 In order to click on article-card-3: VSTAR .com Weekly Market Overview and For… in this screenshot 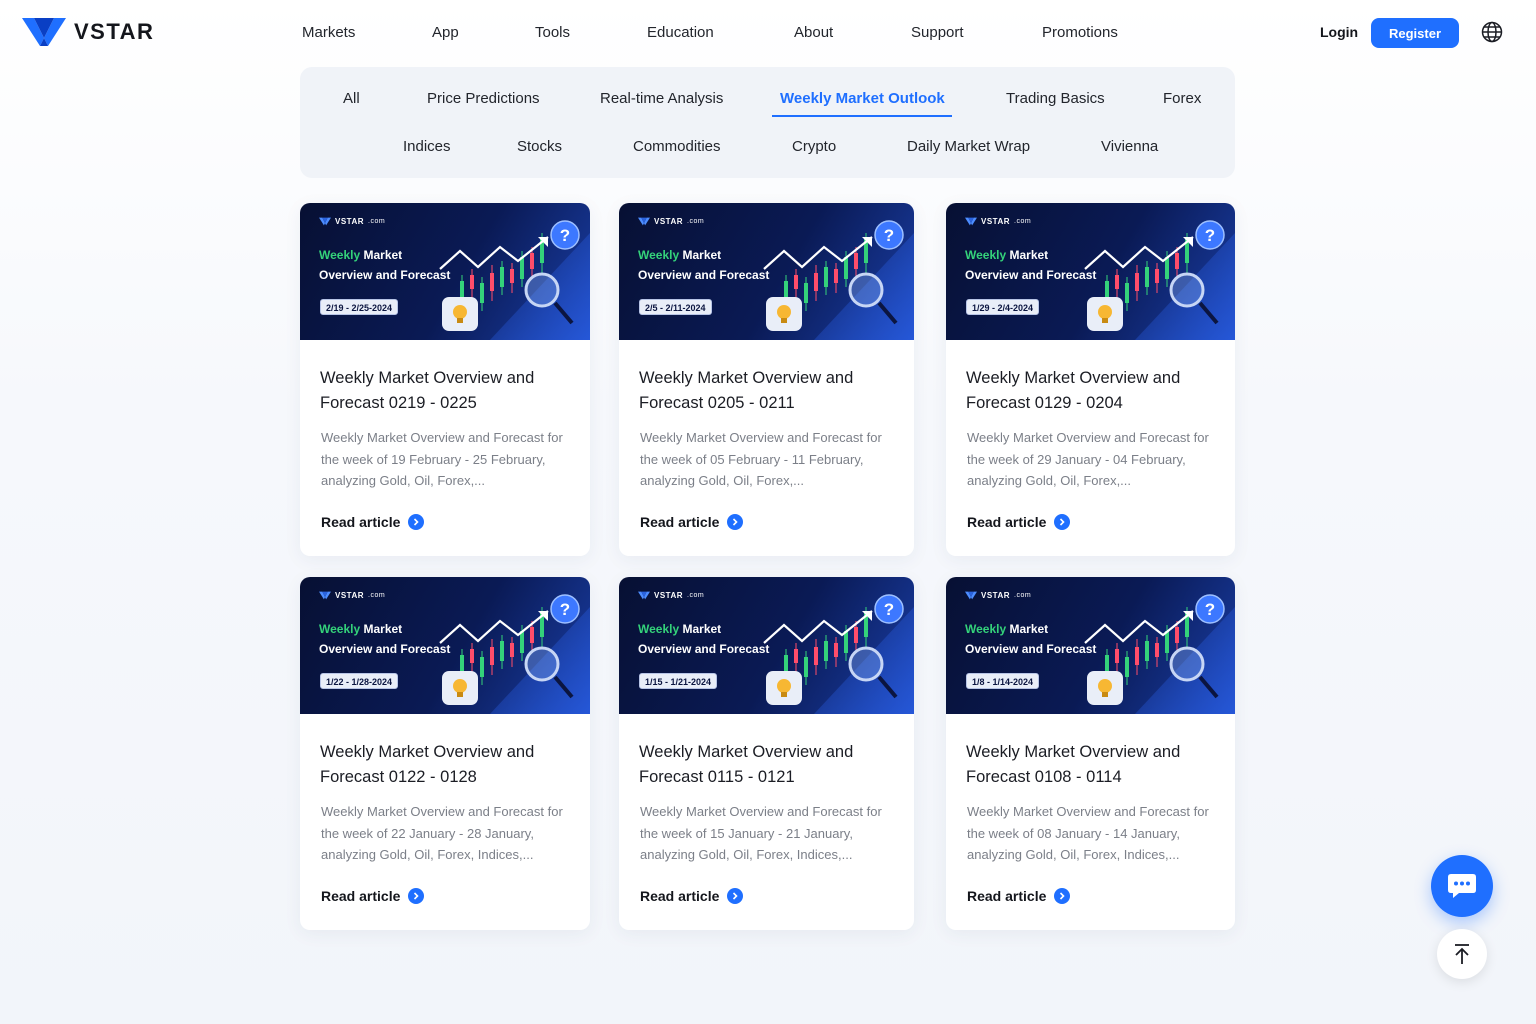, I will do `click(1090, 379)`.